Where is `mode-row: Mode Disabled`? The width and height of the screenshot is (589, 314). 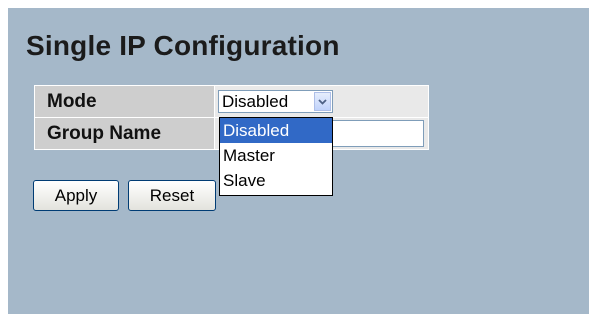 mode-row: Mode Disabled is located at coordinates (231, 101).